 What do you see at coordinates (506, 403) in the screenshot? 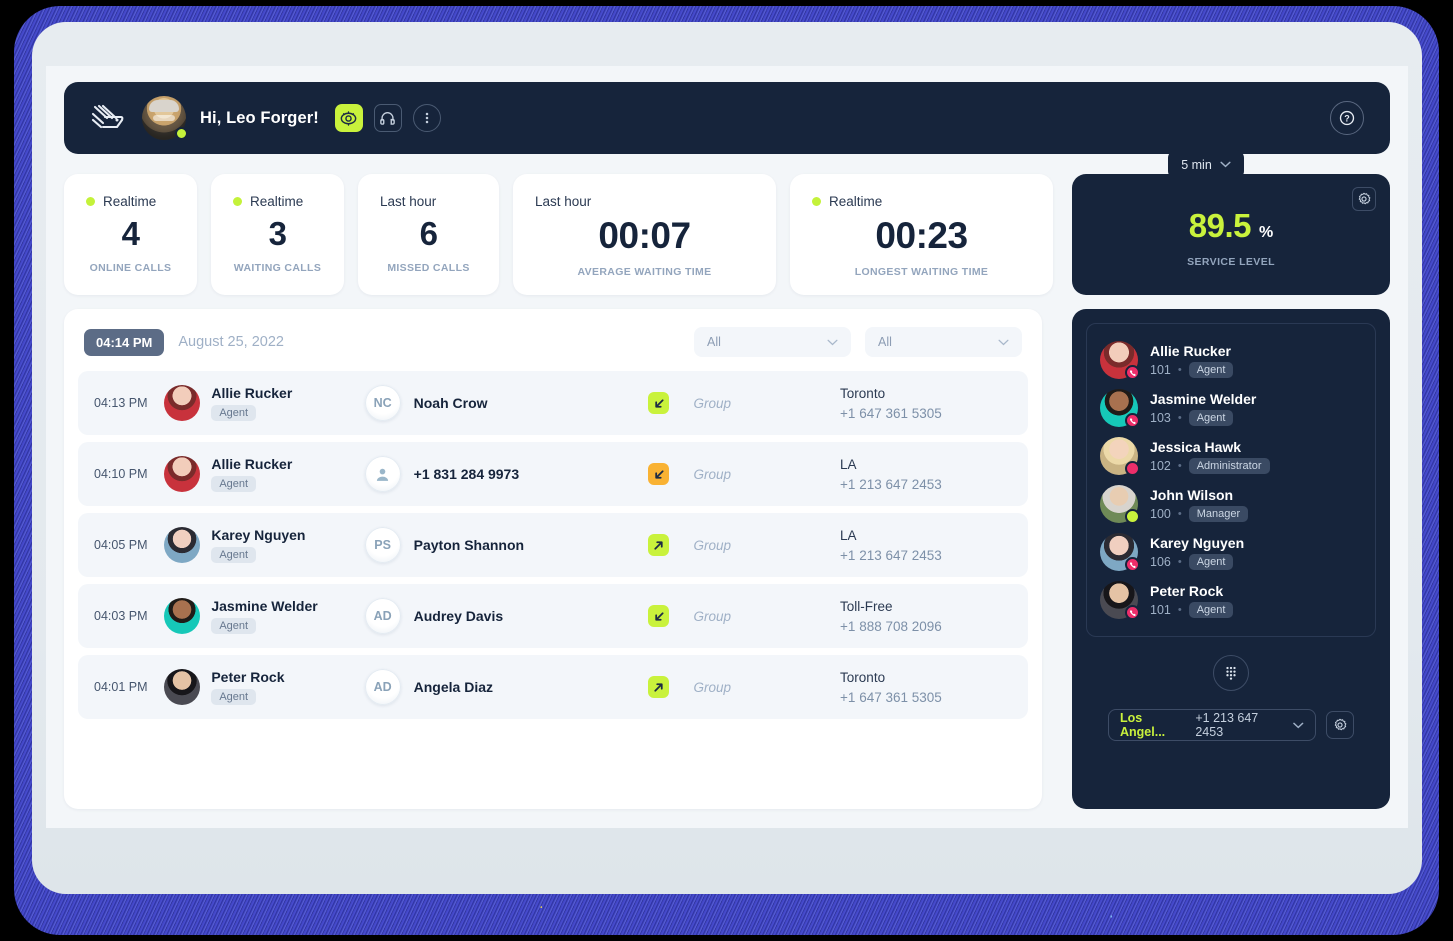
I see `call-contact: NC Noah Crow` at bounding box center [506, 403].